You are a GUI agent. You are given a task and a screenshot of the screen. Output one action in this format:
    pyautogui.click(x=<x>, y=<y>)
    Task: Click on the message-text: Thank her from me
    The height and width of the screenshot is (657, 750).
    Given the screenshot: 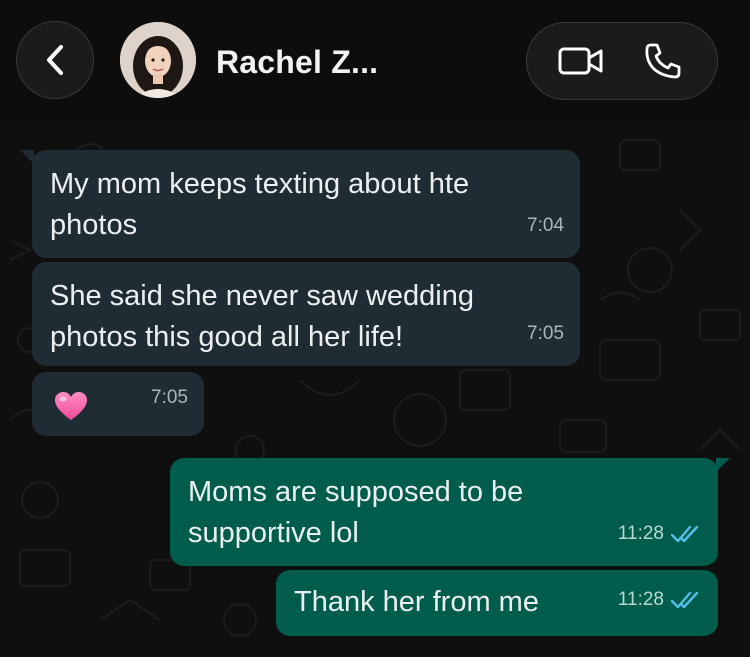 What is the action you would take?
    pyautogui.click(x=416, y=602)
    